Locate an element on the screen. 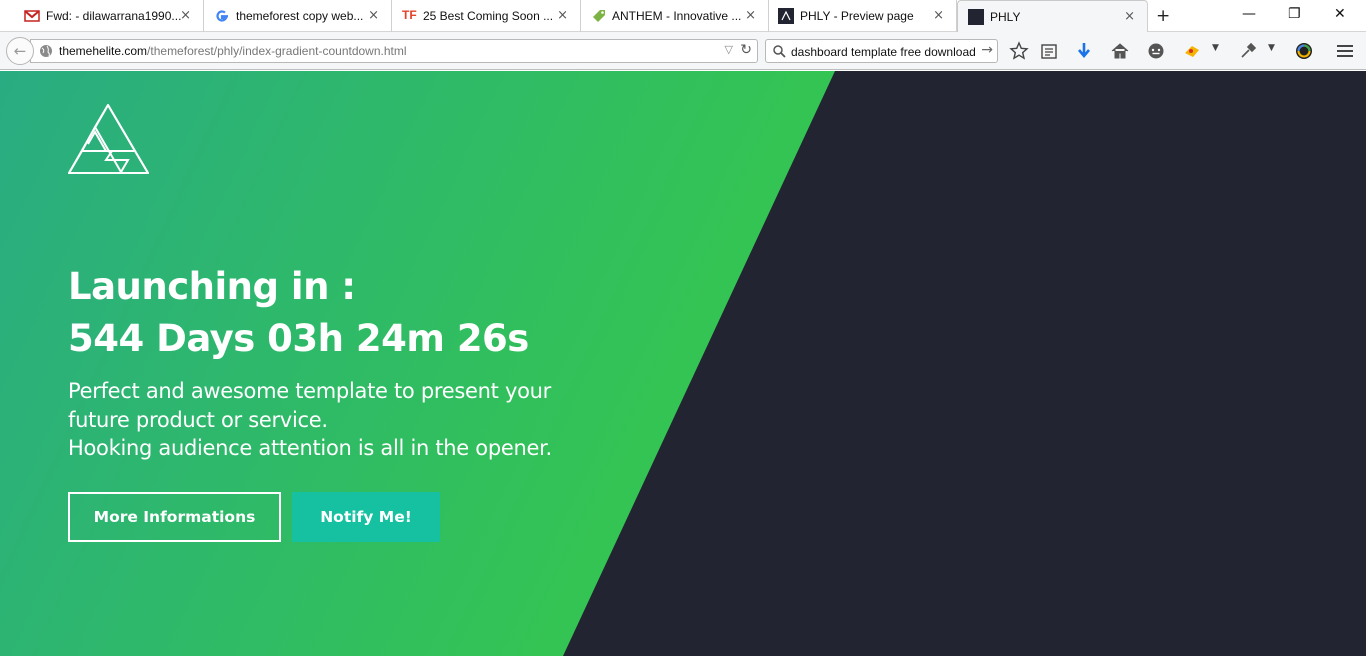  reload-icon: ↻ is located at coordinates (746, 50).